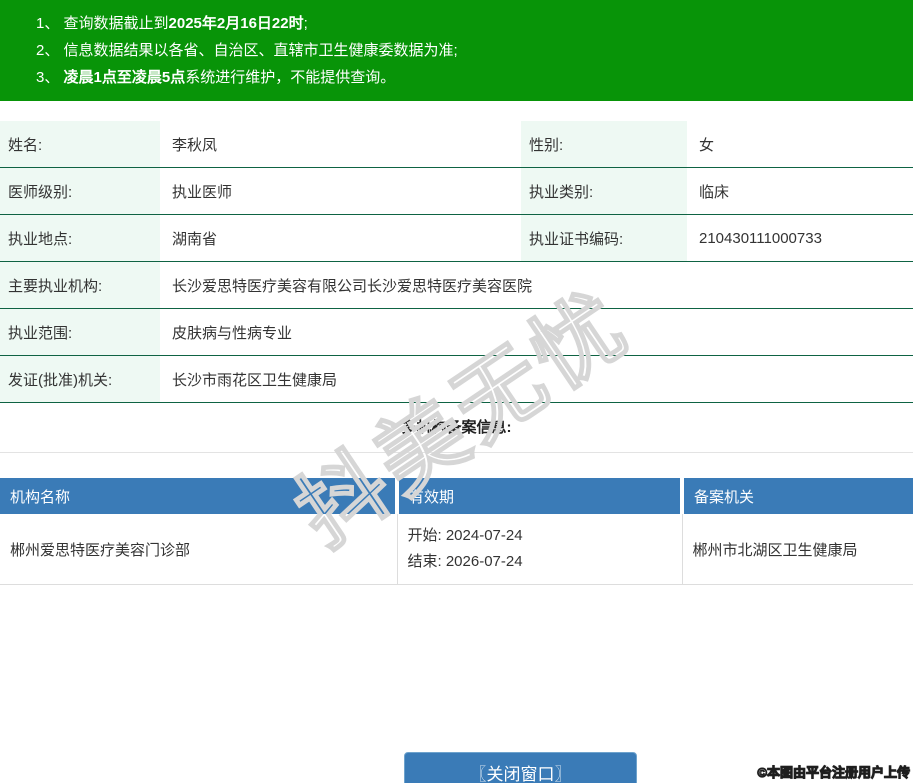  What do you see at coordinates (80, 285) in the screenshot?
I see `main-institution-label: 主要执业机构:` at bounding box center [80, 285].